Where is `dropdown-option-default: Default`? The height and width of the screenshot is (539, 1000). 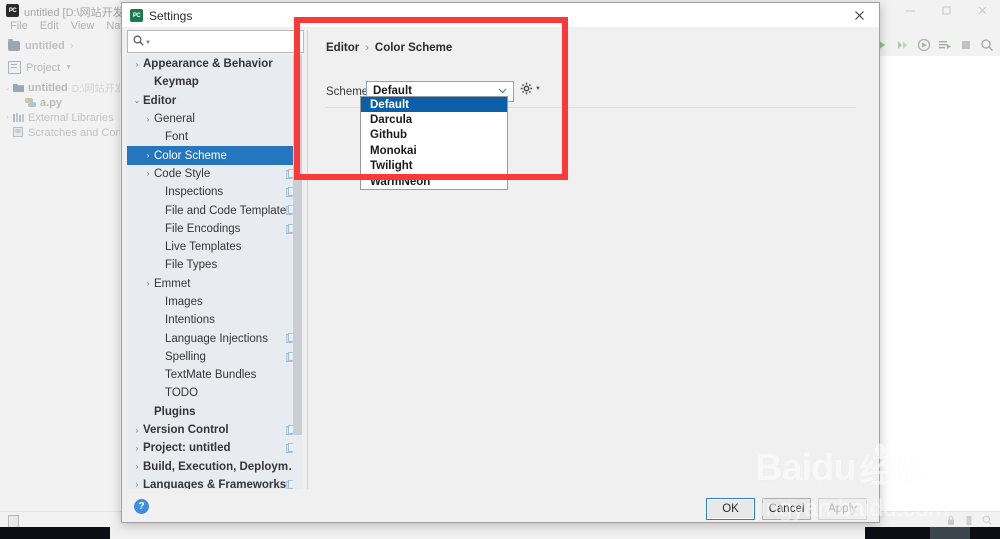
dropdown-option-default: Default is located at coordinates (434, 105).